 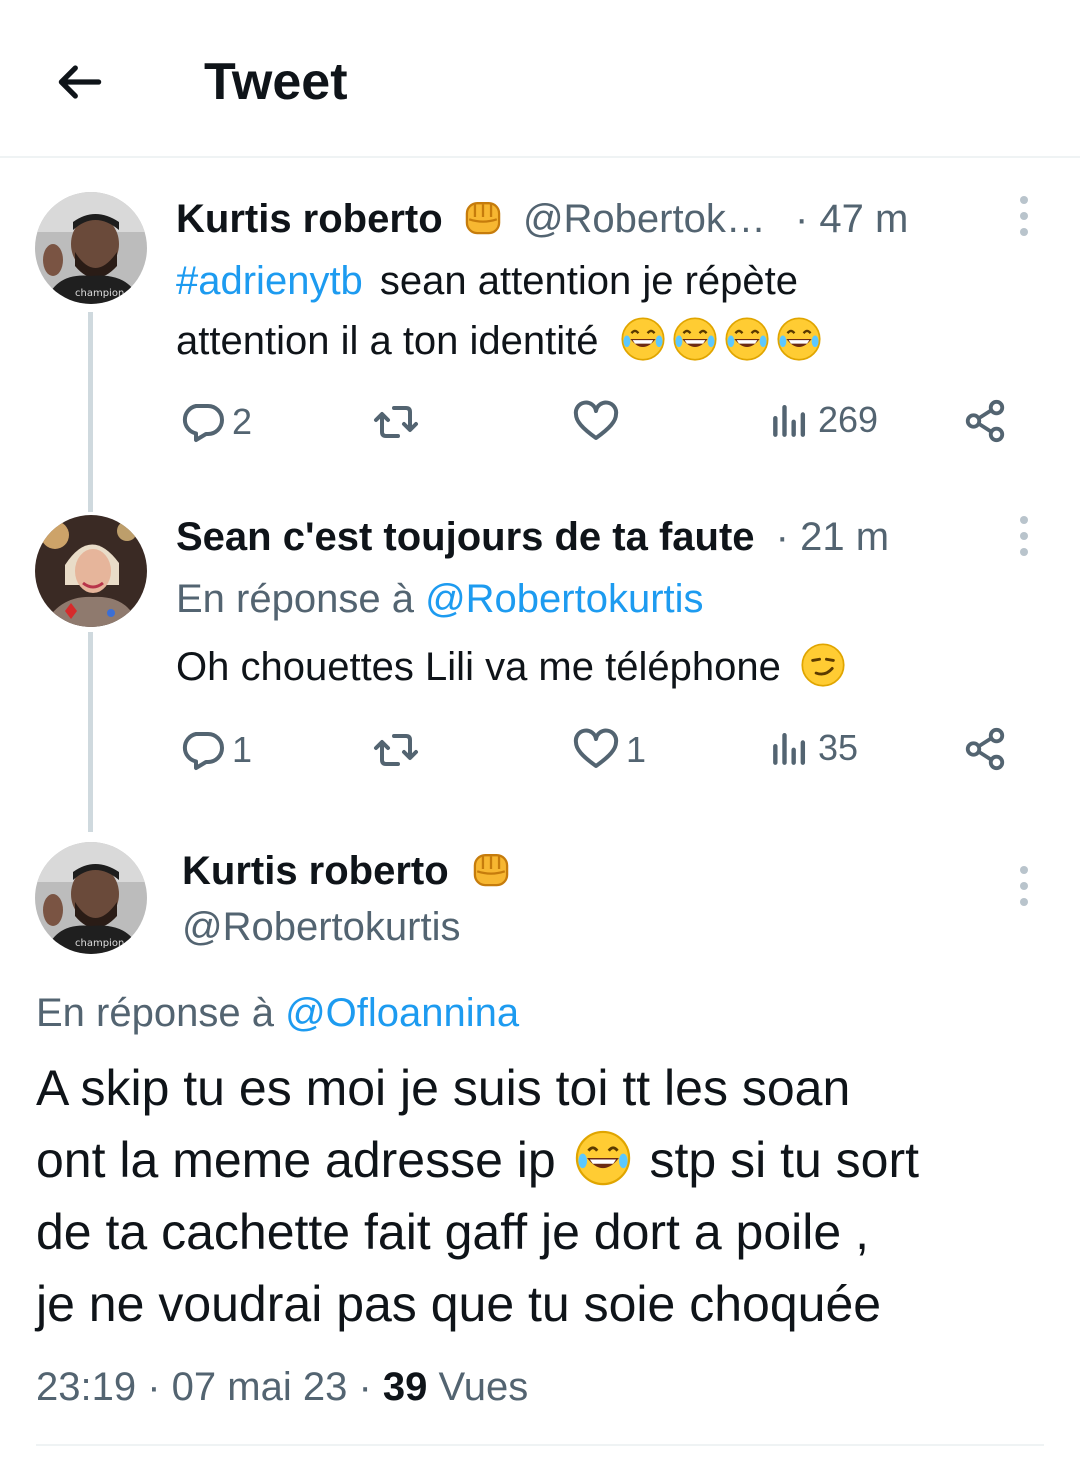 What do you see at coordinates (459, 1304) in the screenshot?
I see `tweet-body-line: je ne voudrai pas que tu soie choquée` at bounding box center [459, 1304].